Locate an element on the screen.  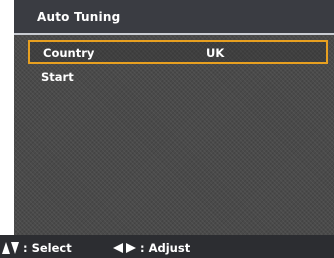
footer-hint-bar: : Select : Adjust is located at coordinates (167, 246).